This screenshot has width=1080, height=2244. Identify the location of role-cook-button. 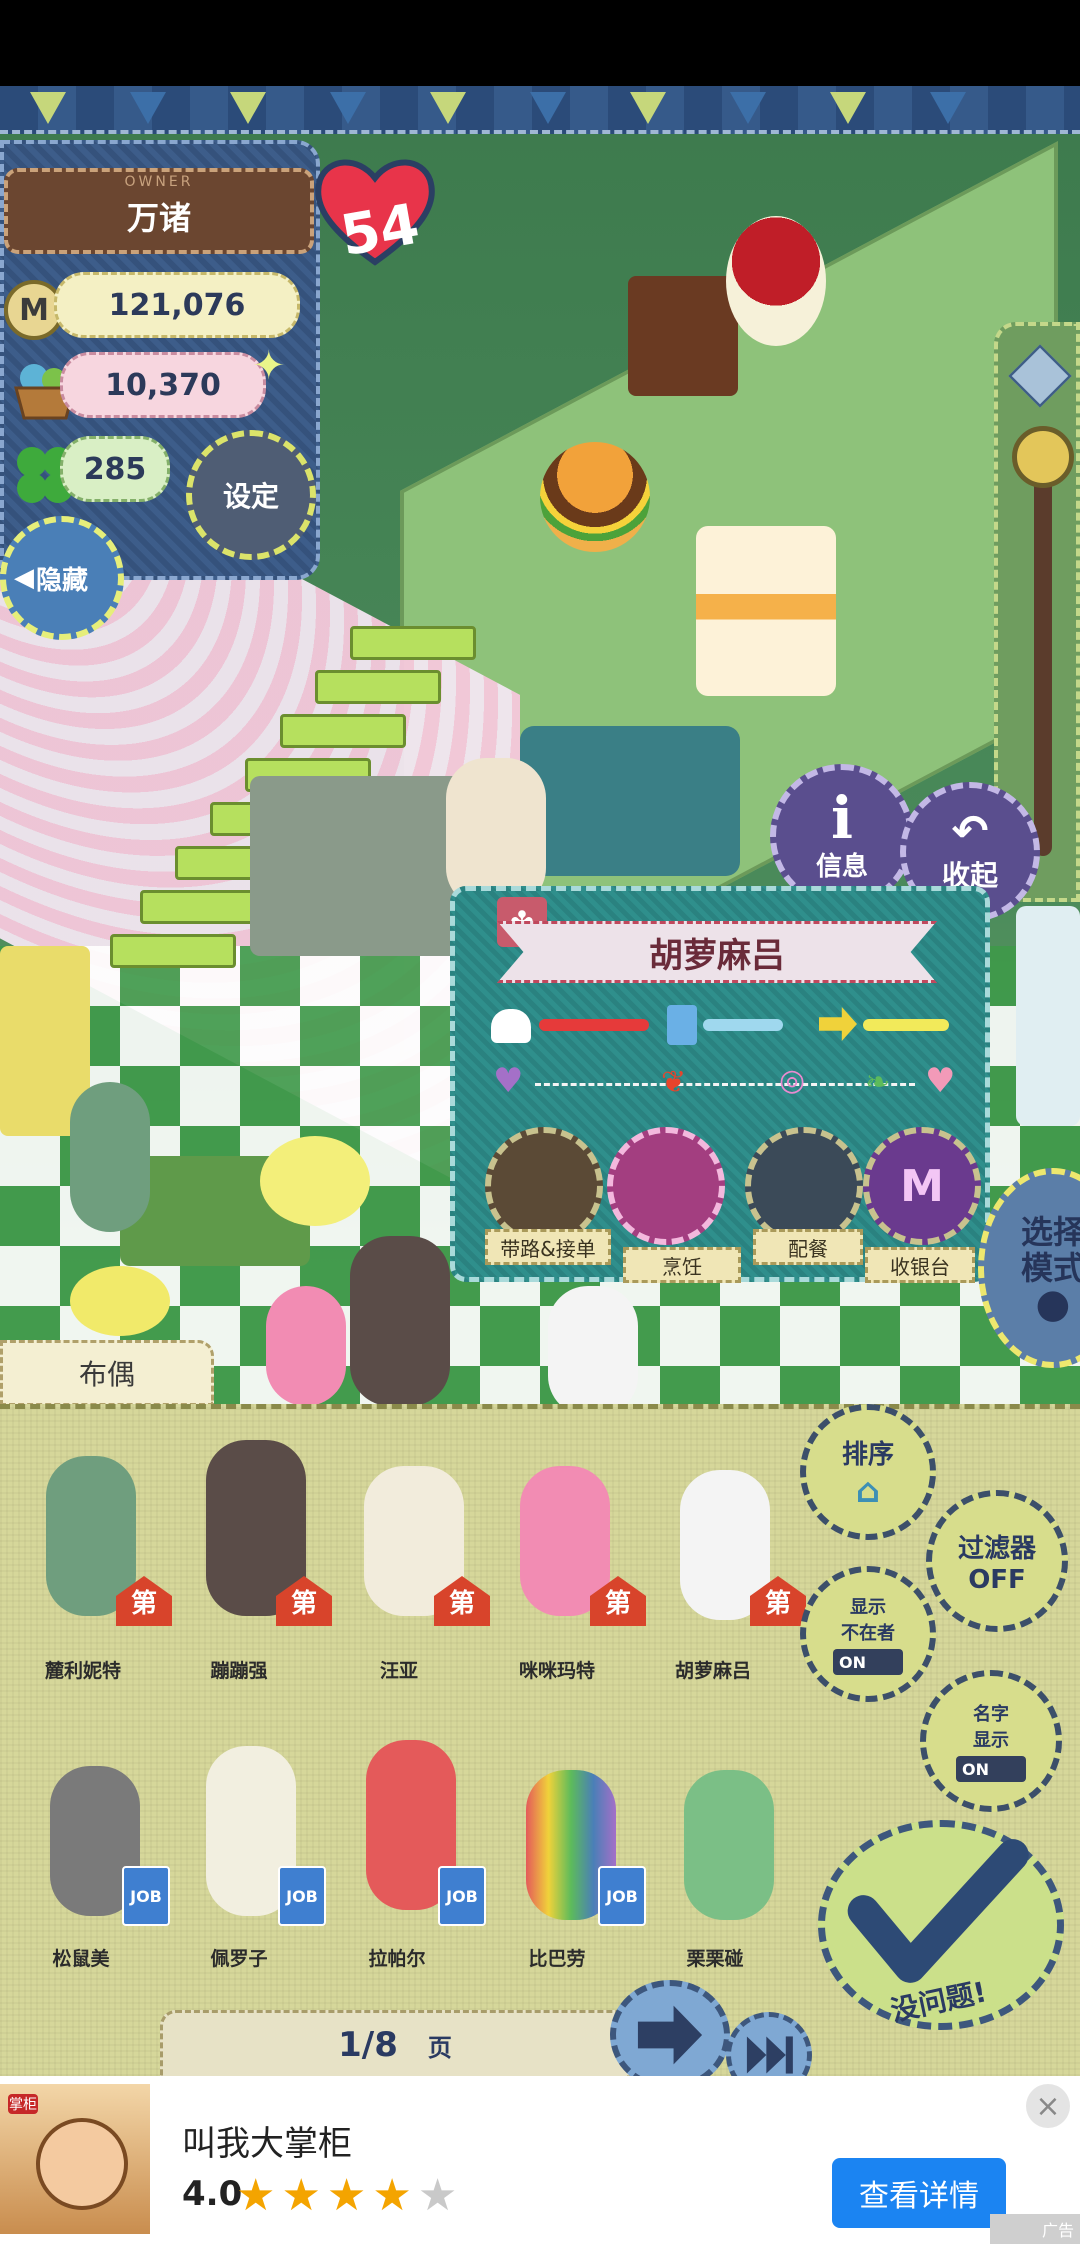
(666, 1186).